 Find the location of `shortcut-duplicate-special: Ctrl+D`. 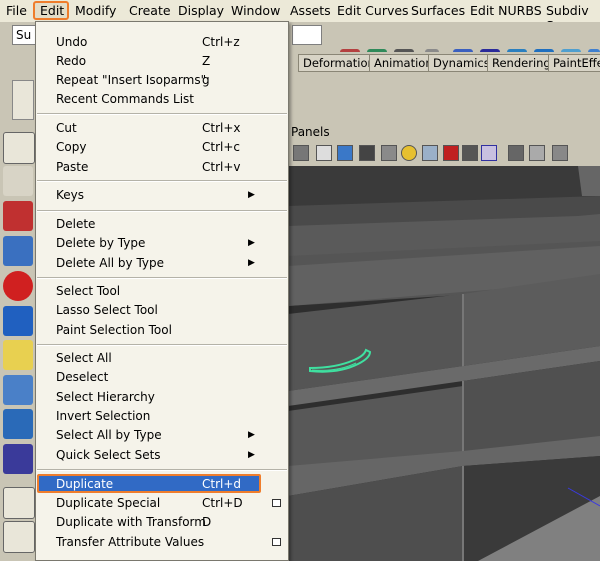

shortcut-duplicate-special: Ctrl+D is located at coordinates (222, 503).